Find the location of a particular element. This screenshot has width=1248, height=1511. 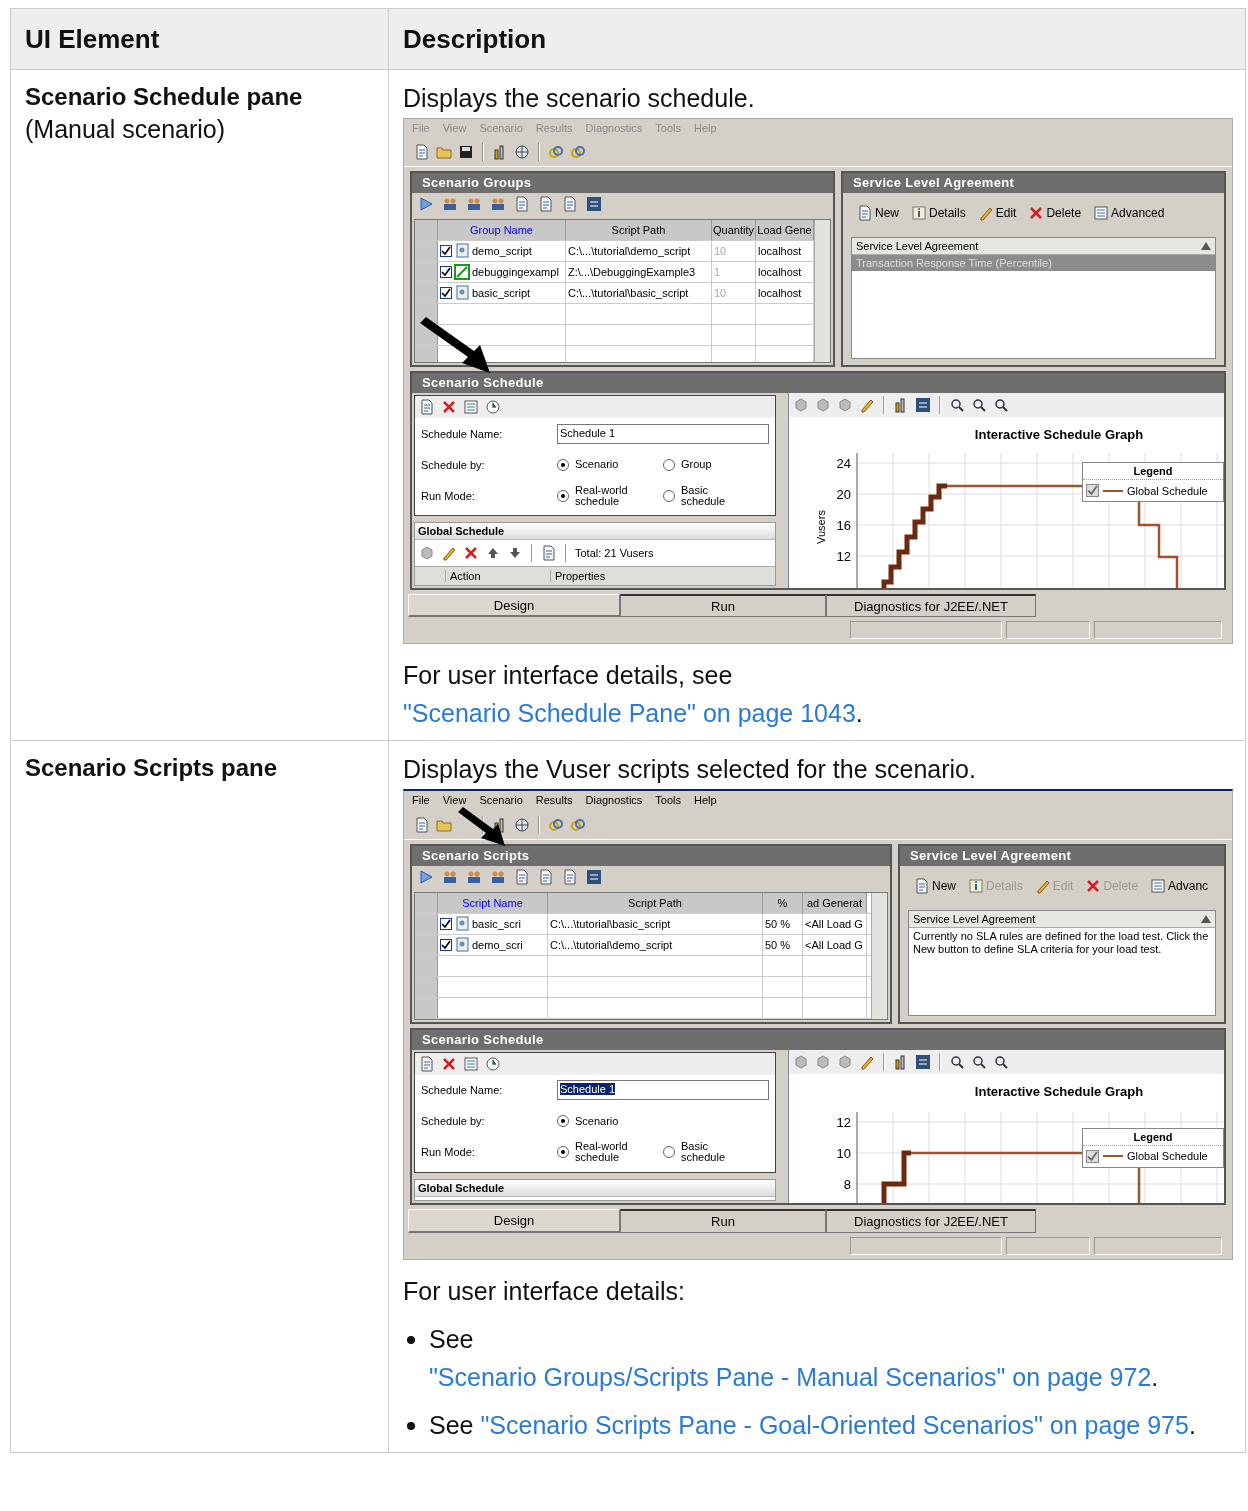

sort-arrow-icon is located at coordinates (1206, 918).